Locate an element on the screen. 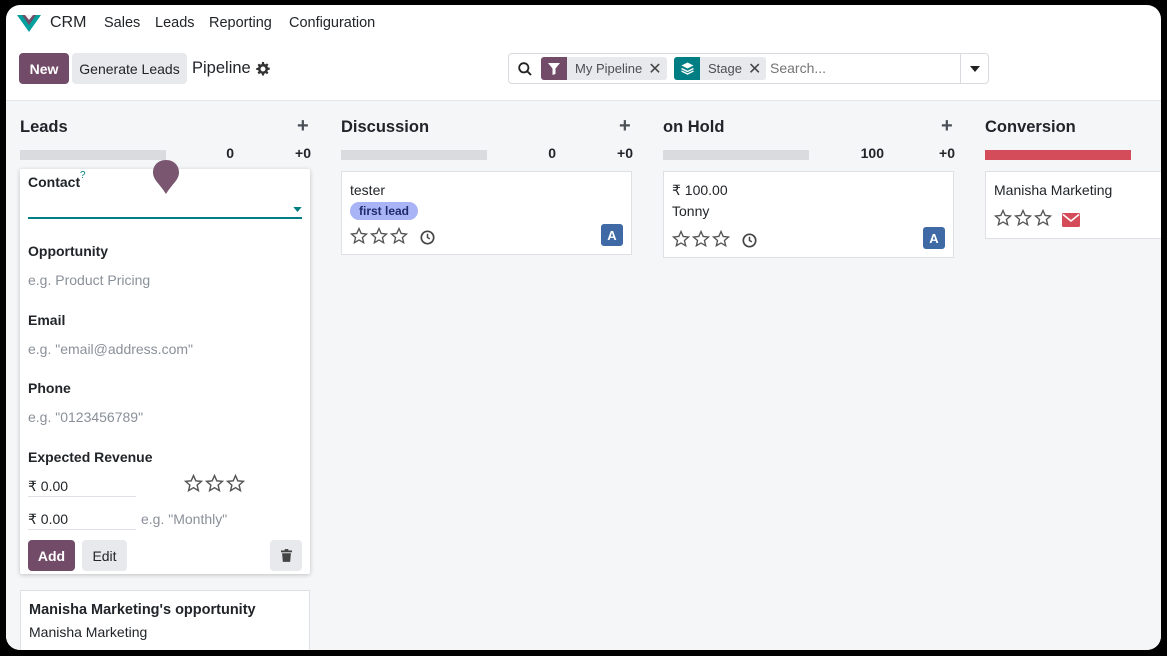 This screenshot has width=1167, height=656. trash-icon is located at coordinates (286, 555).